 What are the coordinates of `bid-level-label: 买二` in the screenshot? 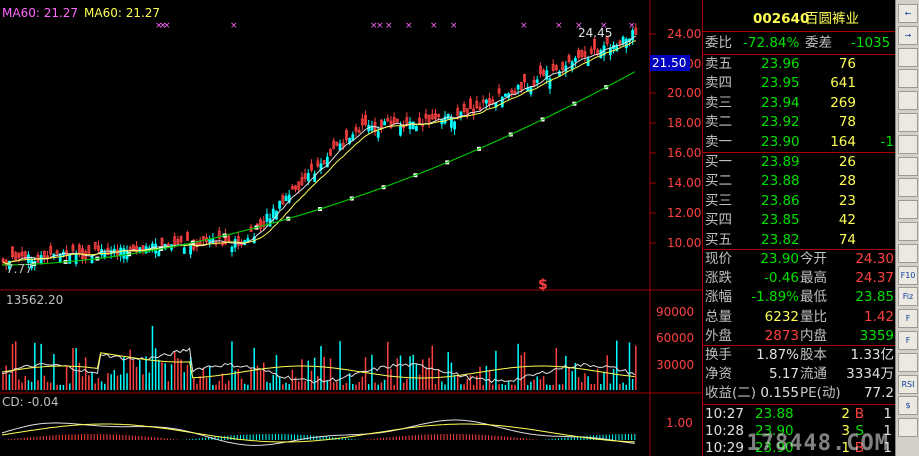 It's located at (718, 181).